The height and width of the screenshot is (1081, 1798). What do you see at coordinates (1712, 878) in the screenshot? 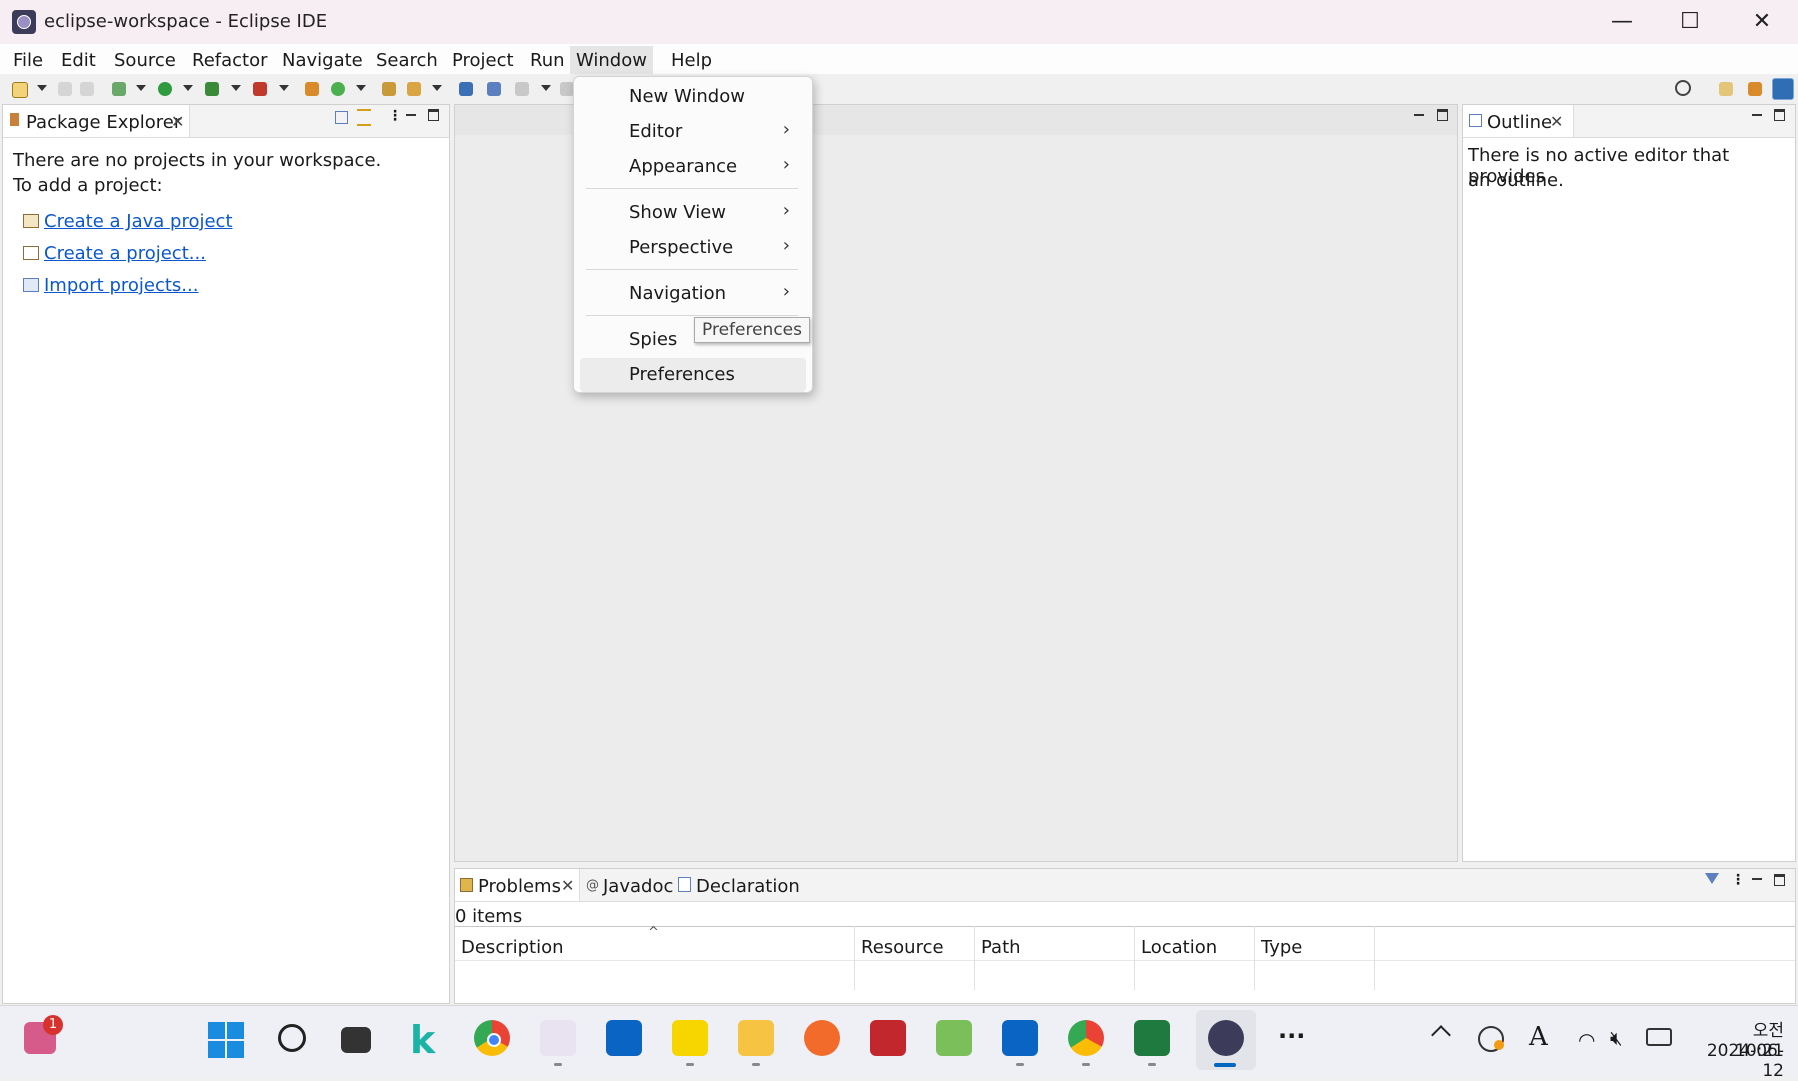
I see `filter-icon` at bounding box center [1712, 878].